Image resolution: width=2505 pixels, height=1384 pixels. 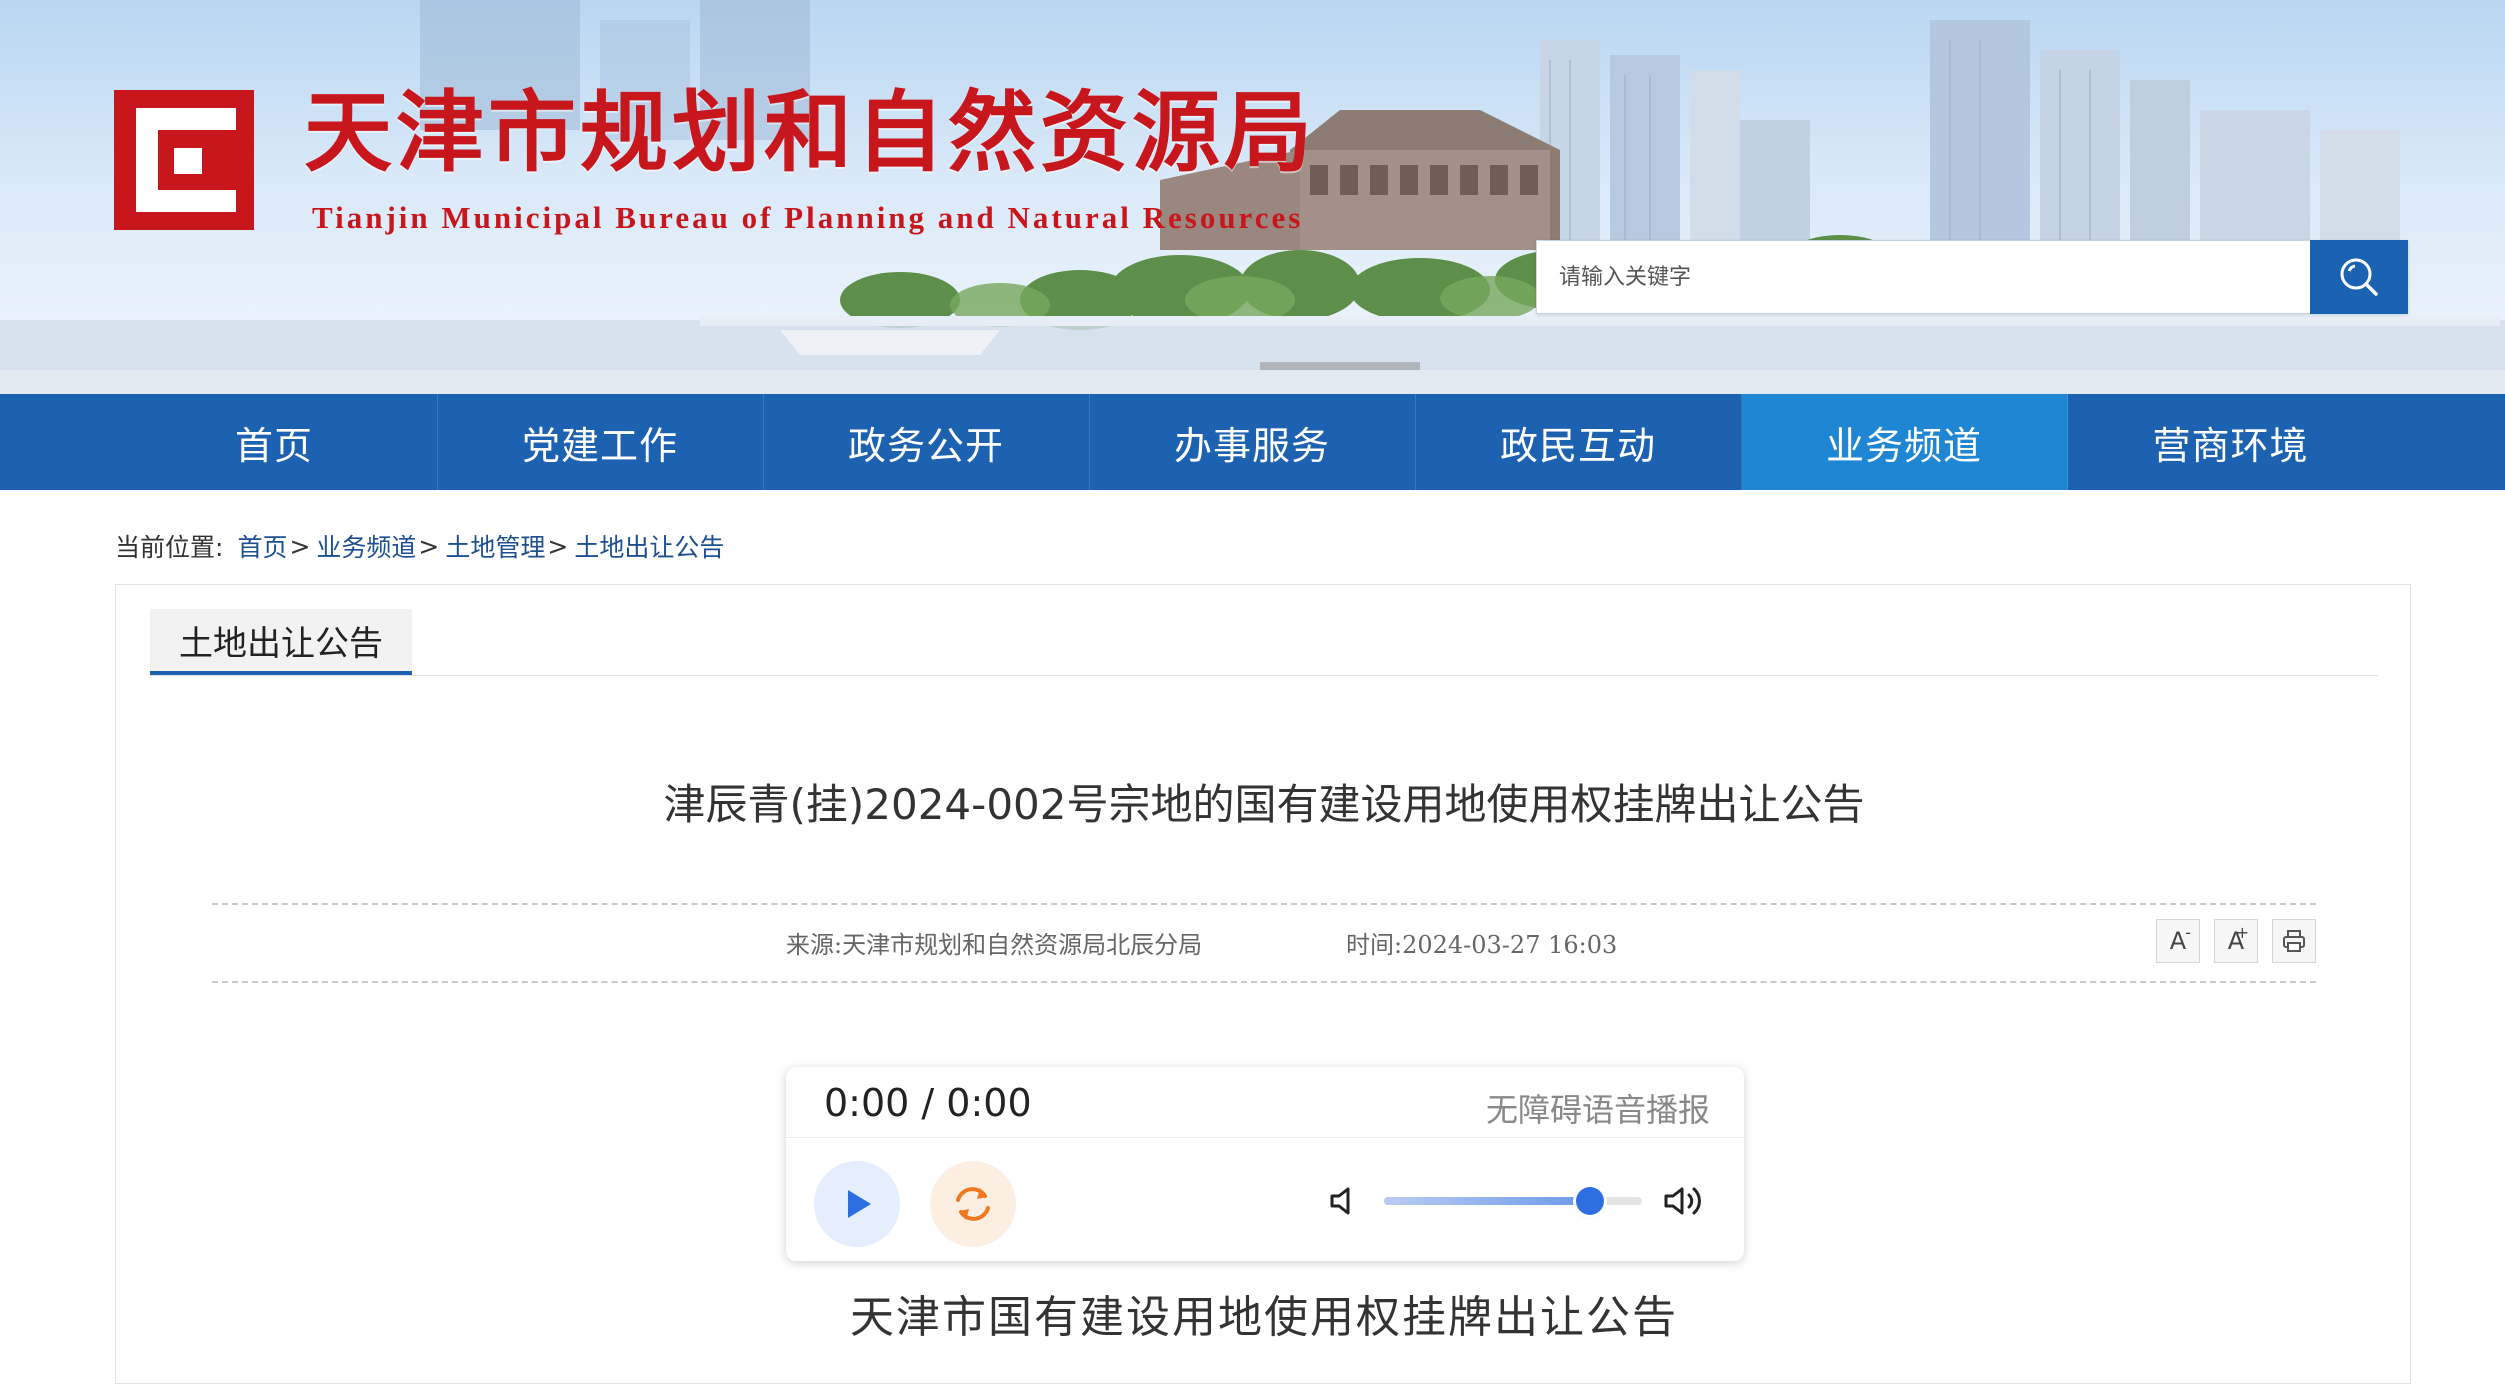 What do you see at coordinates (262, 546) in the screenshot?
I see `breadcrumb-link-home: 首页` at bounding box center [262, 546].